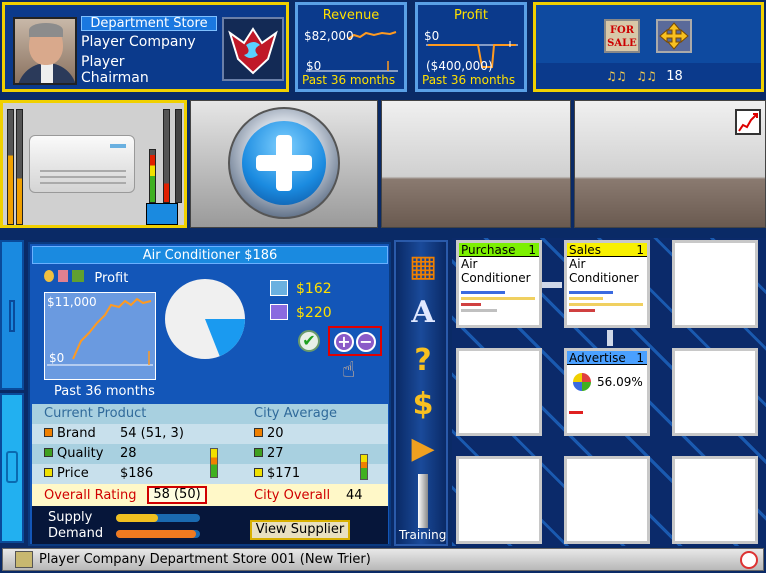 The height and width of the screenshot is (573, 766). Describe the element at coordinates (648, 47) in the screenshot. I see `tools-panel: FOR SALE ♫♫ ♫♫ 18` at that location.